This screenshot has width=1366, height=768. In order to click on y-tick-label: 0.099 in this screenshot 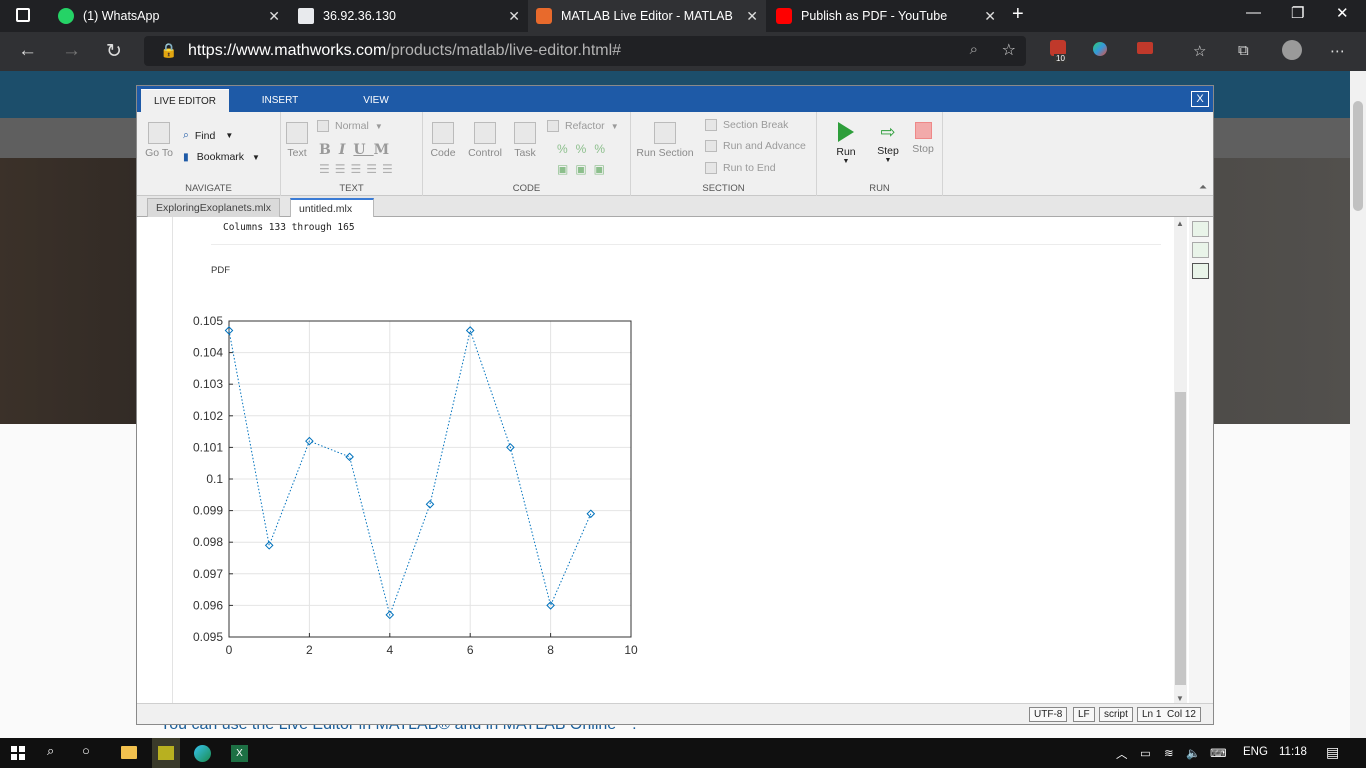, I will do `click(208, 511)`.